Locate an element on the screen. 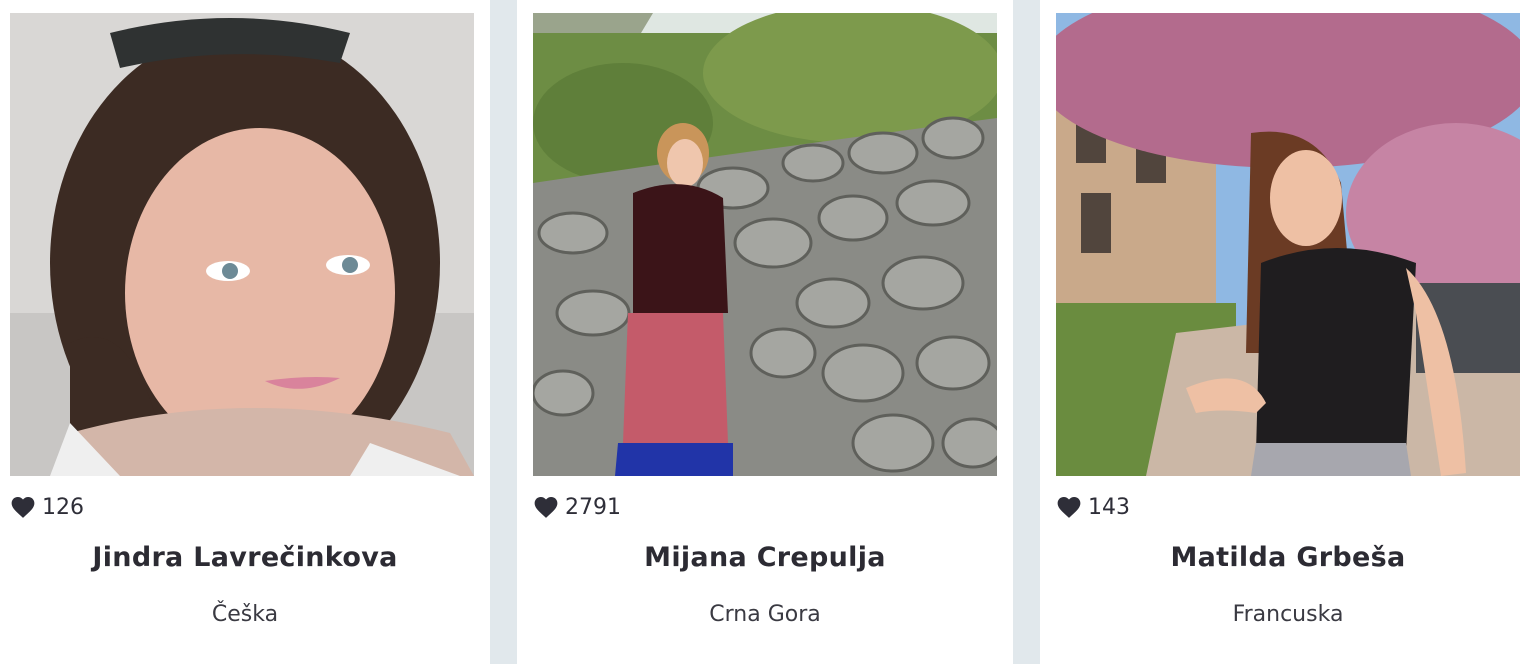  profile-country: Češka is located at coordinates (245, 614).